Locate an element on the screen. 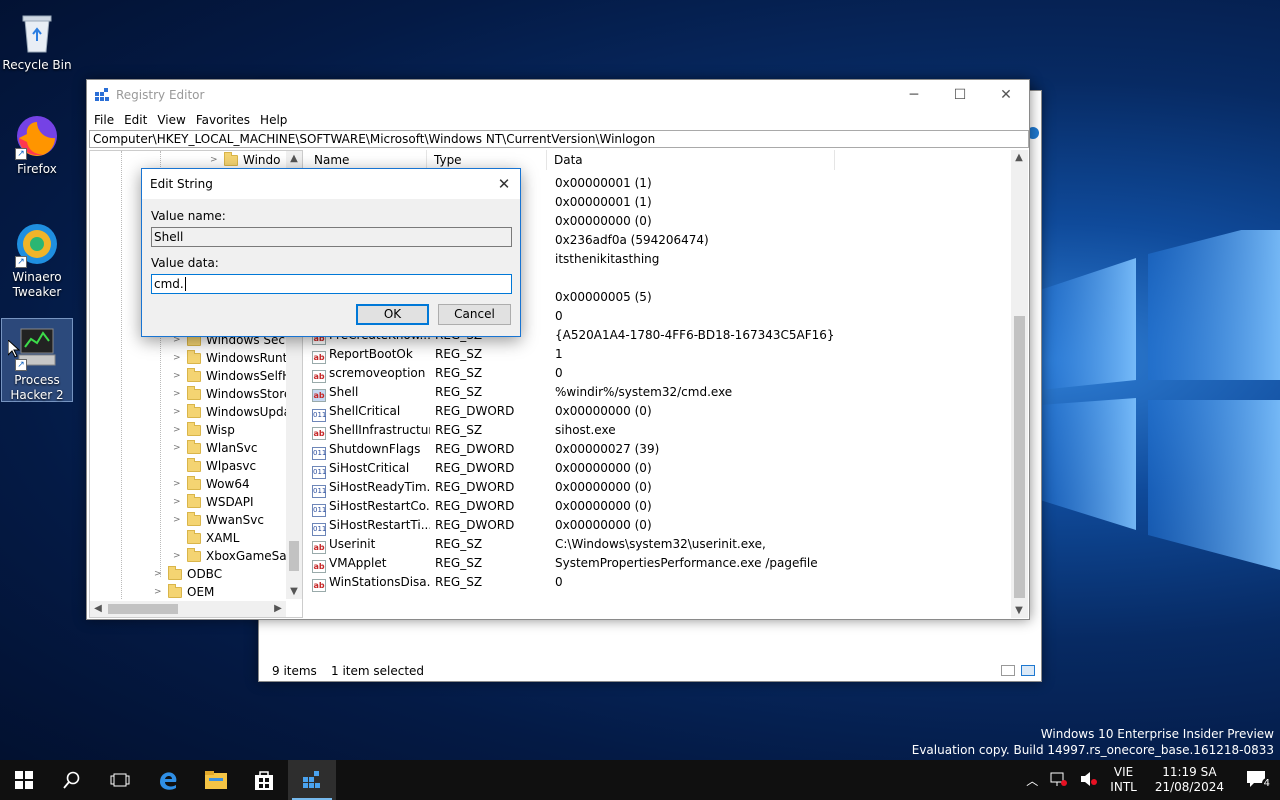 This screenshot has height=800, width=1280. ok-button: OK is located at coordinates (392, 314).